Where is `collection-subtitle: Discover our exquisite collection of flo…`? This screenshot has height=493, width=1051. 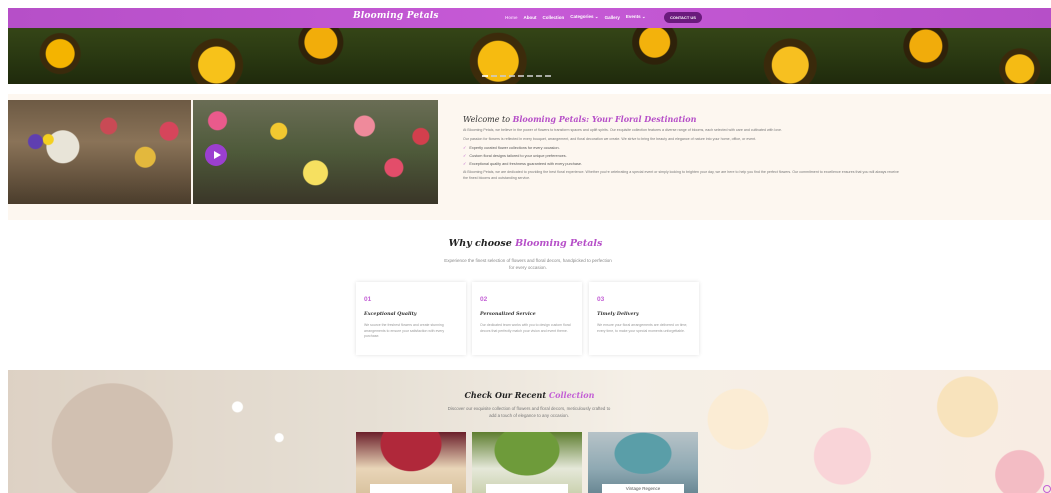
collection-subtitle: Discover our exquisite collection of flo… is located at coordinates (529, 412).